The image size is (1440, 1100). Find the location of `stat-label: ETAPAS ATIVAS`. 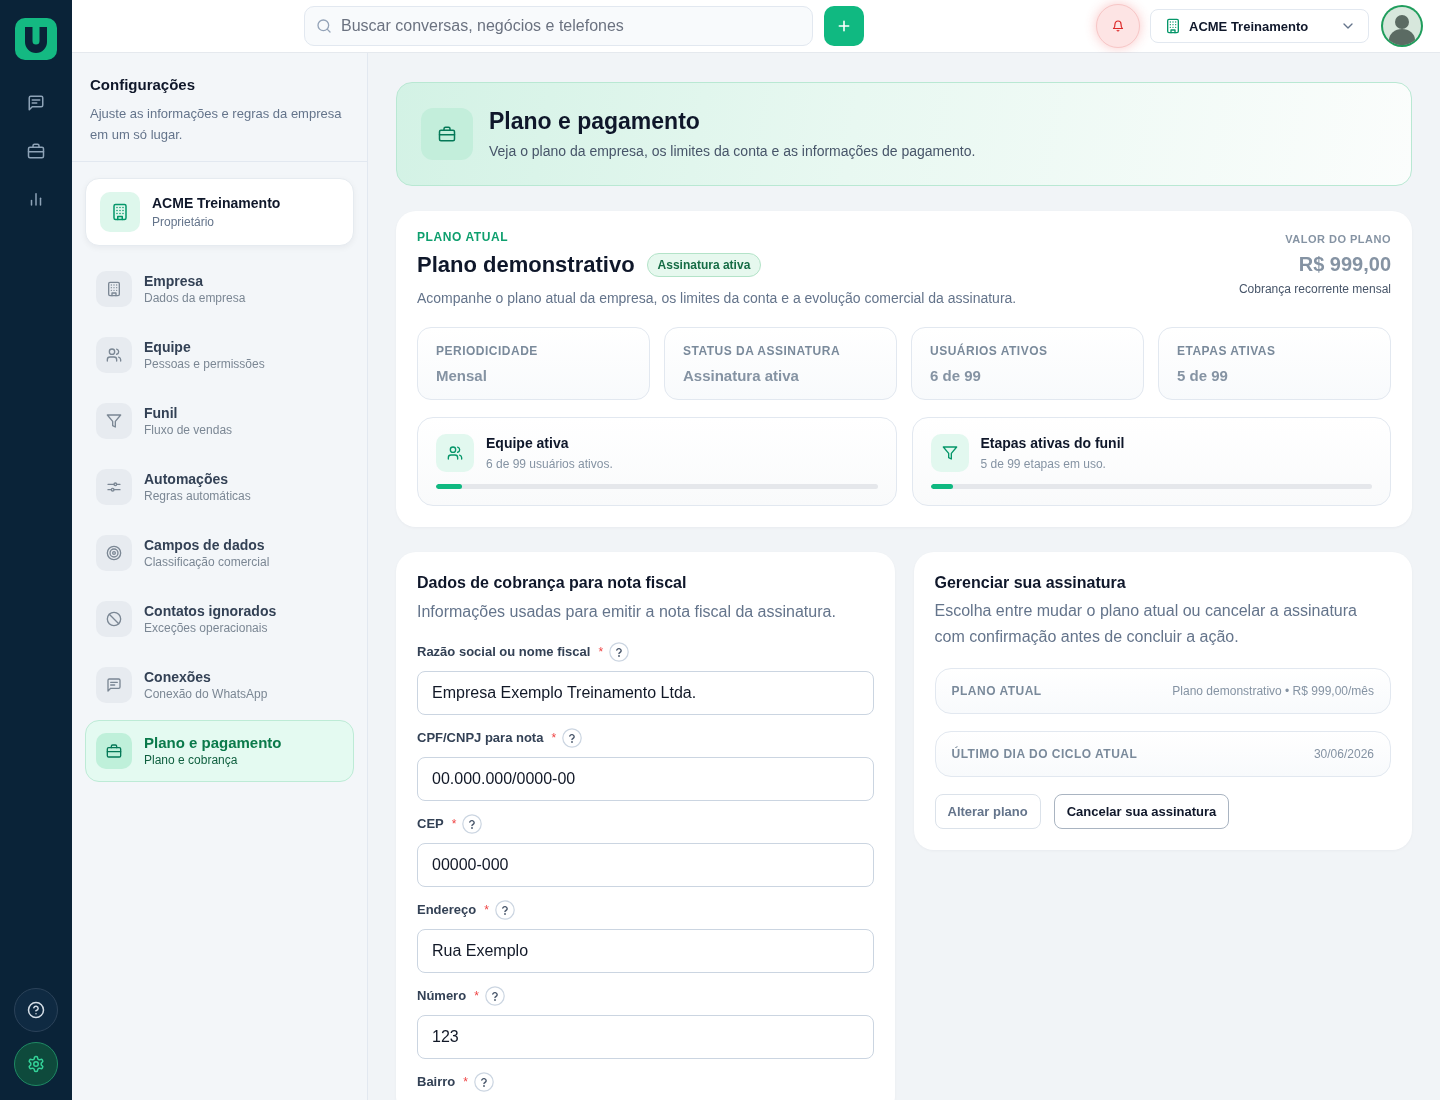

stat-label: ETAPAS ATIVAS is located at coordinates (1227, 351).